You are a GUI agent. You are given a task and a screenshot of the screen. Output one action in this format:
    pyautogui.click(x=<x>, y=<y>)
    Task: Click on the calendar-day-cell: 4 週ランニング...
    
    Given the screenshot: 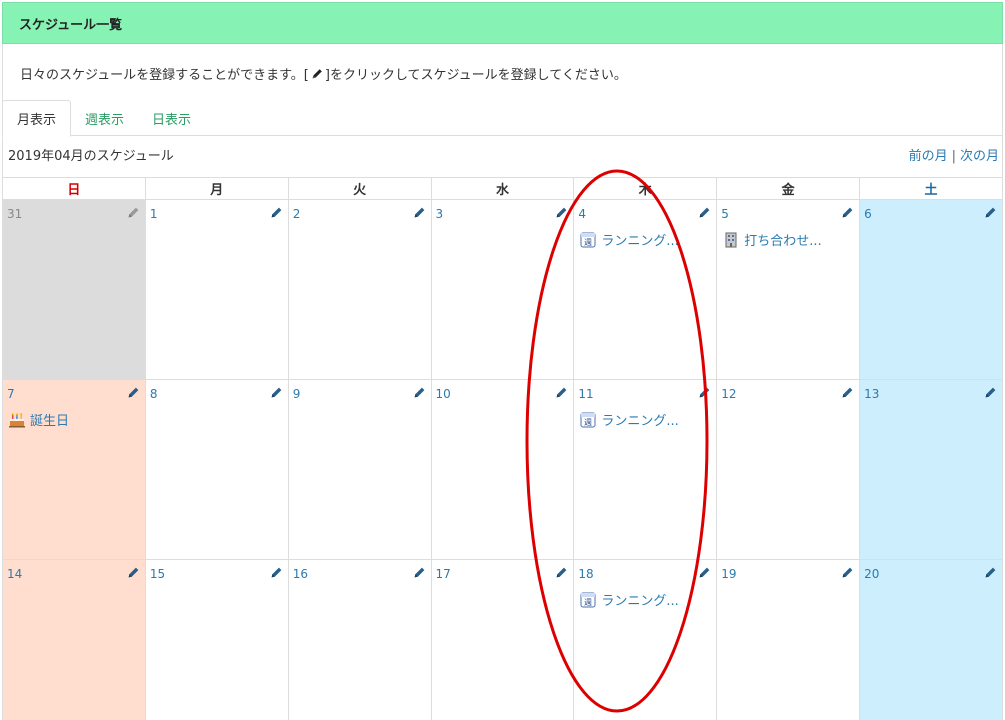 What is the action you would take?
    pyautogui.click(x=645, y=289)
    